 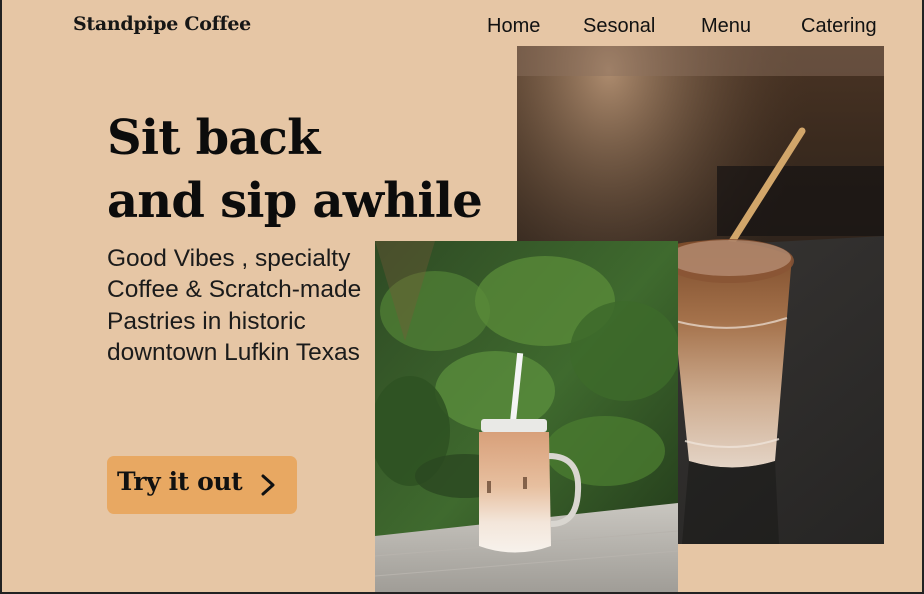 What do you see at coordinates (213, 138) in the screenshot?
I see `hero-title-line-1: Sit back` at bounding box center [213, 138].